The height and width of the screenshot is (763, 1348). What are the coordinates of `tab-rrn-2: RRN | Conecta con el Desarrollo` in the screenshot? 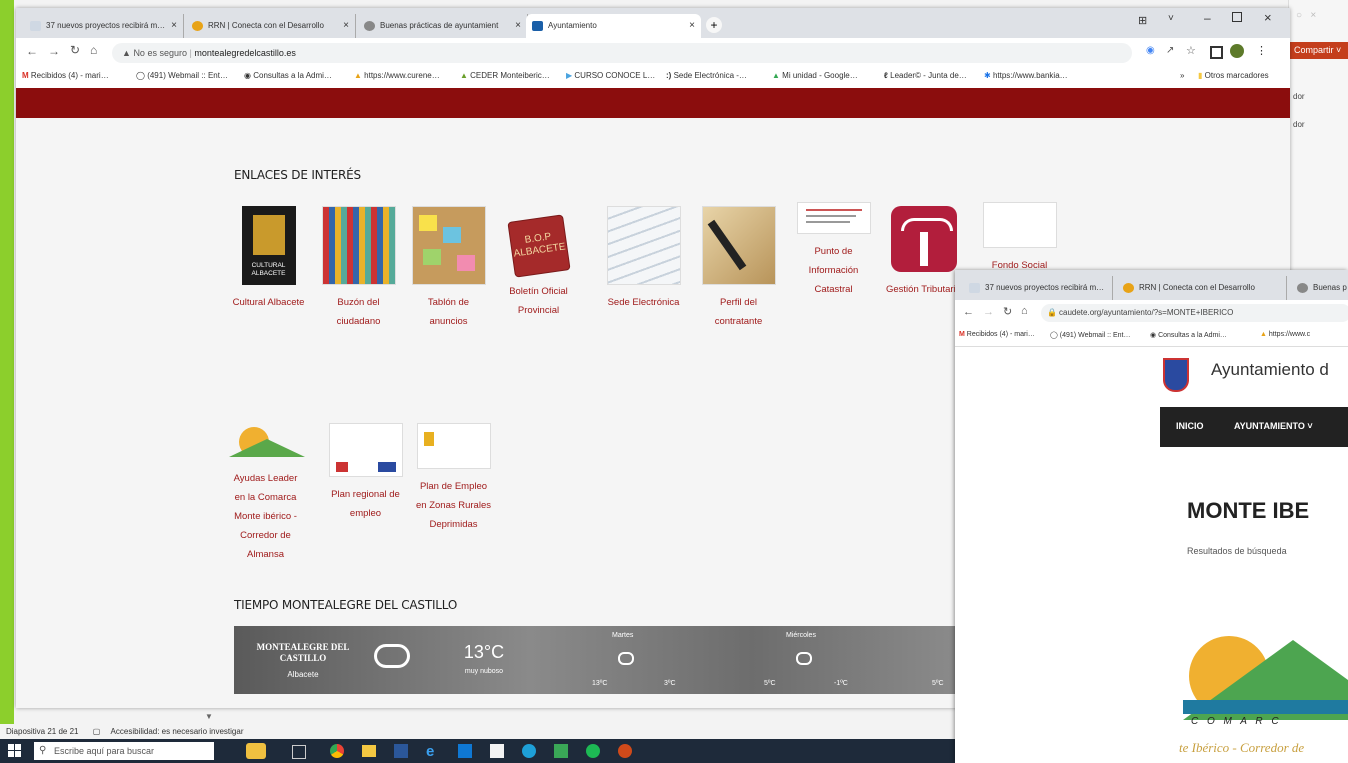 It's located at (1202, 288).